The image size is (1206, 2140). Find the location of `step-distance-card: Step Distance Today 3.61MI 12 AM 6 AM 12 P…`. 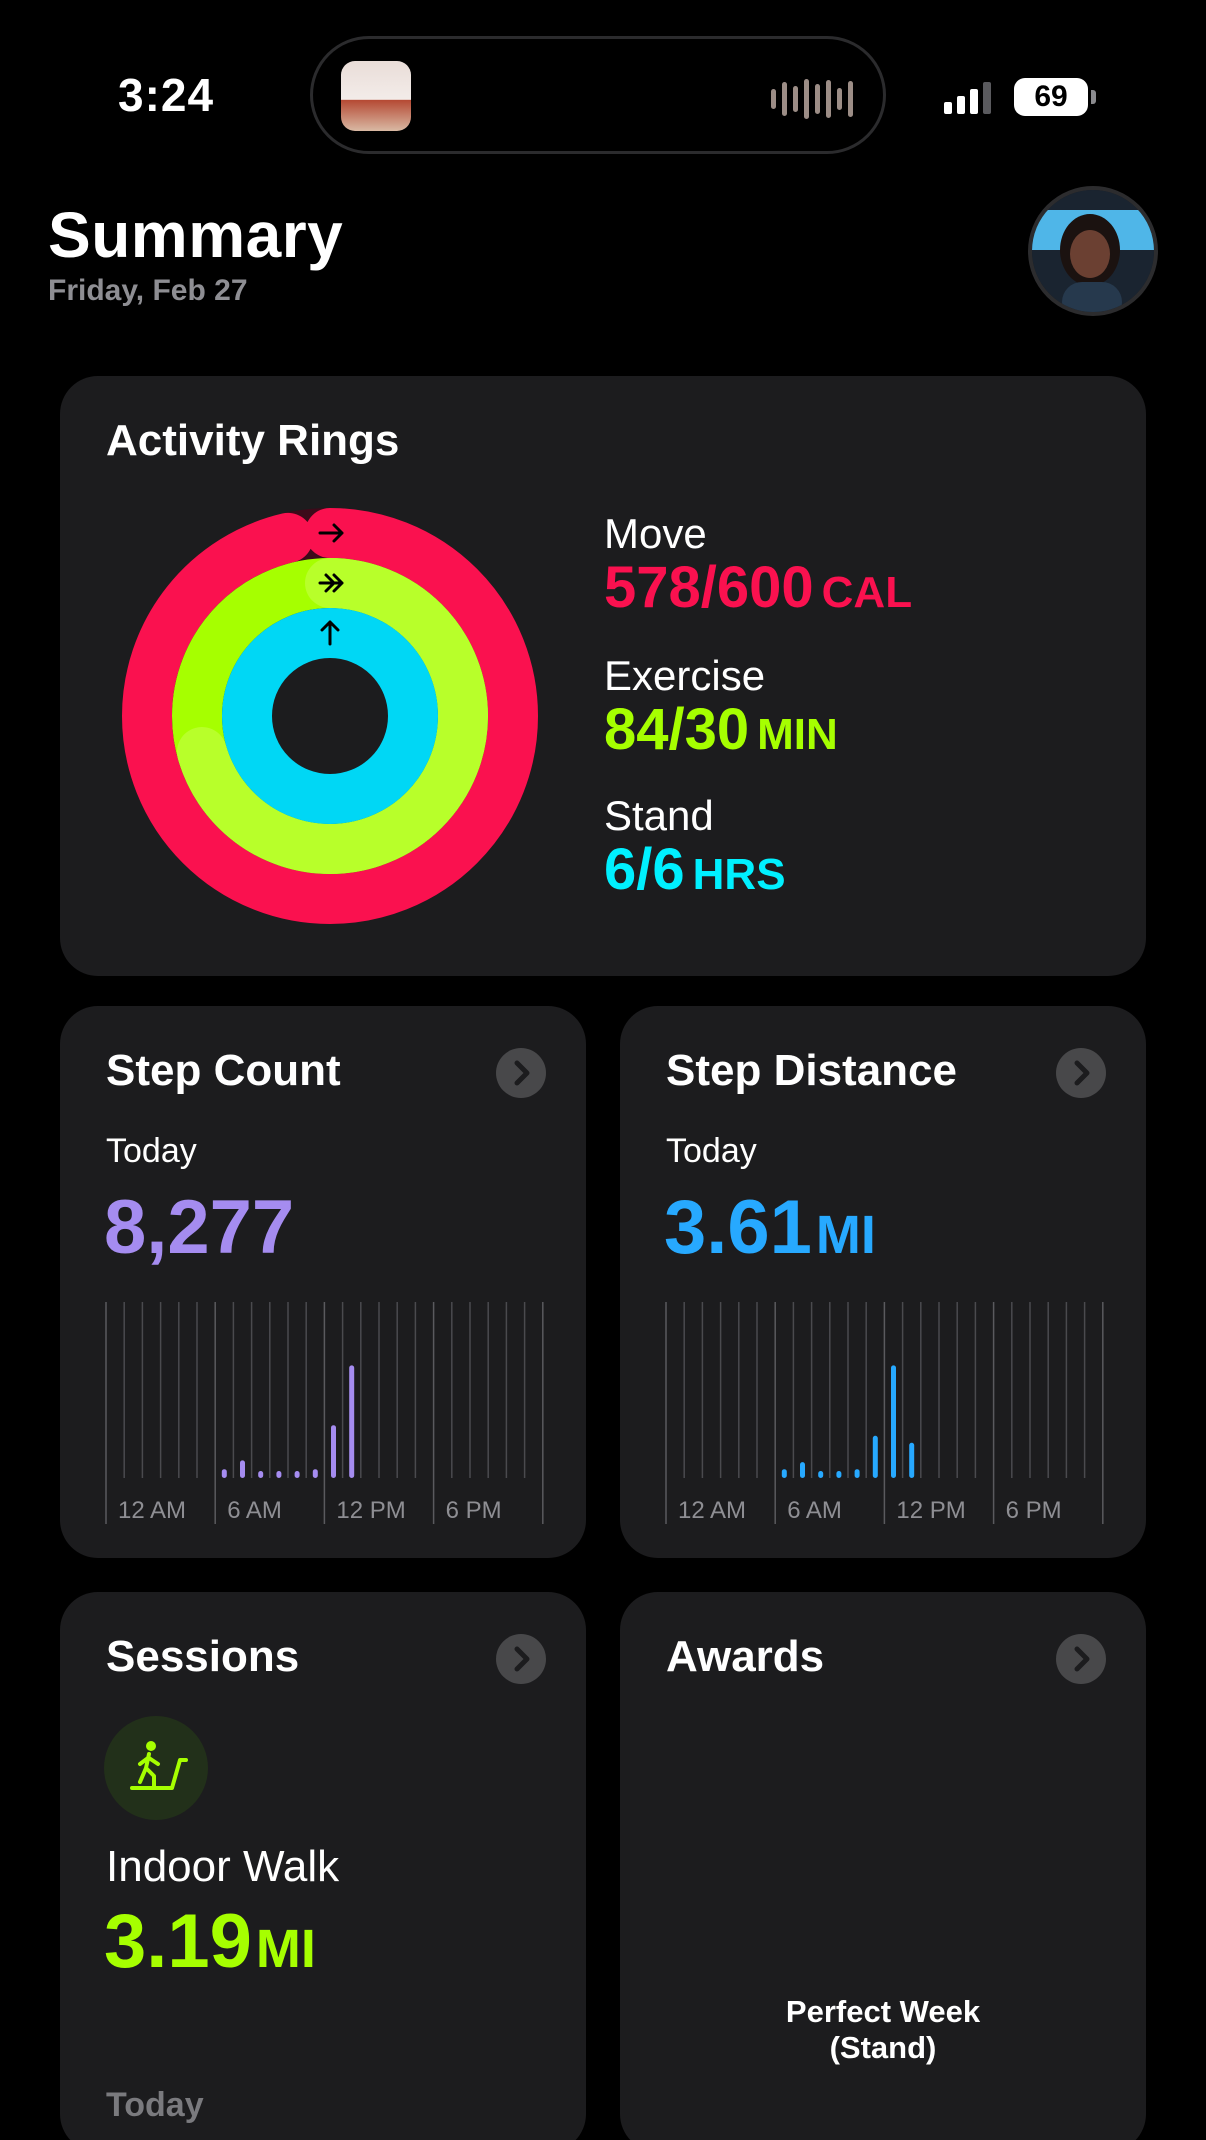

step-distance-card: Step Distance Today 3.61MI 12 AM 6 AM 12 P… is located at coordinates (883, 1282).